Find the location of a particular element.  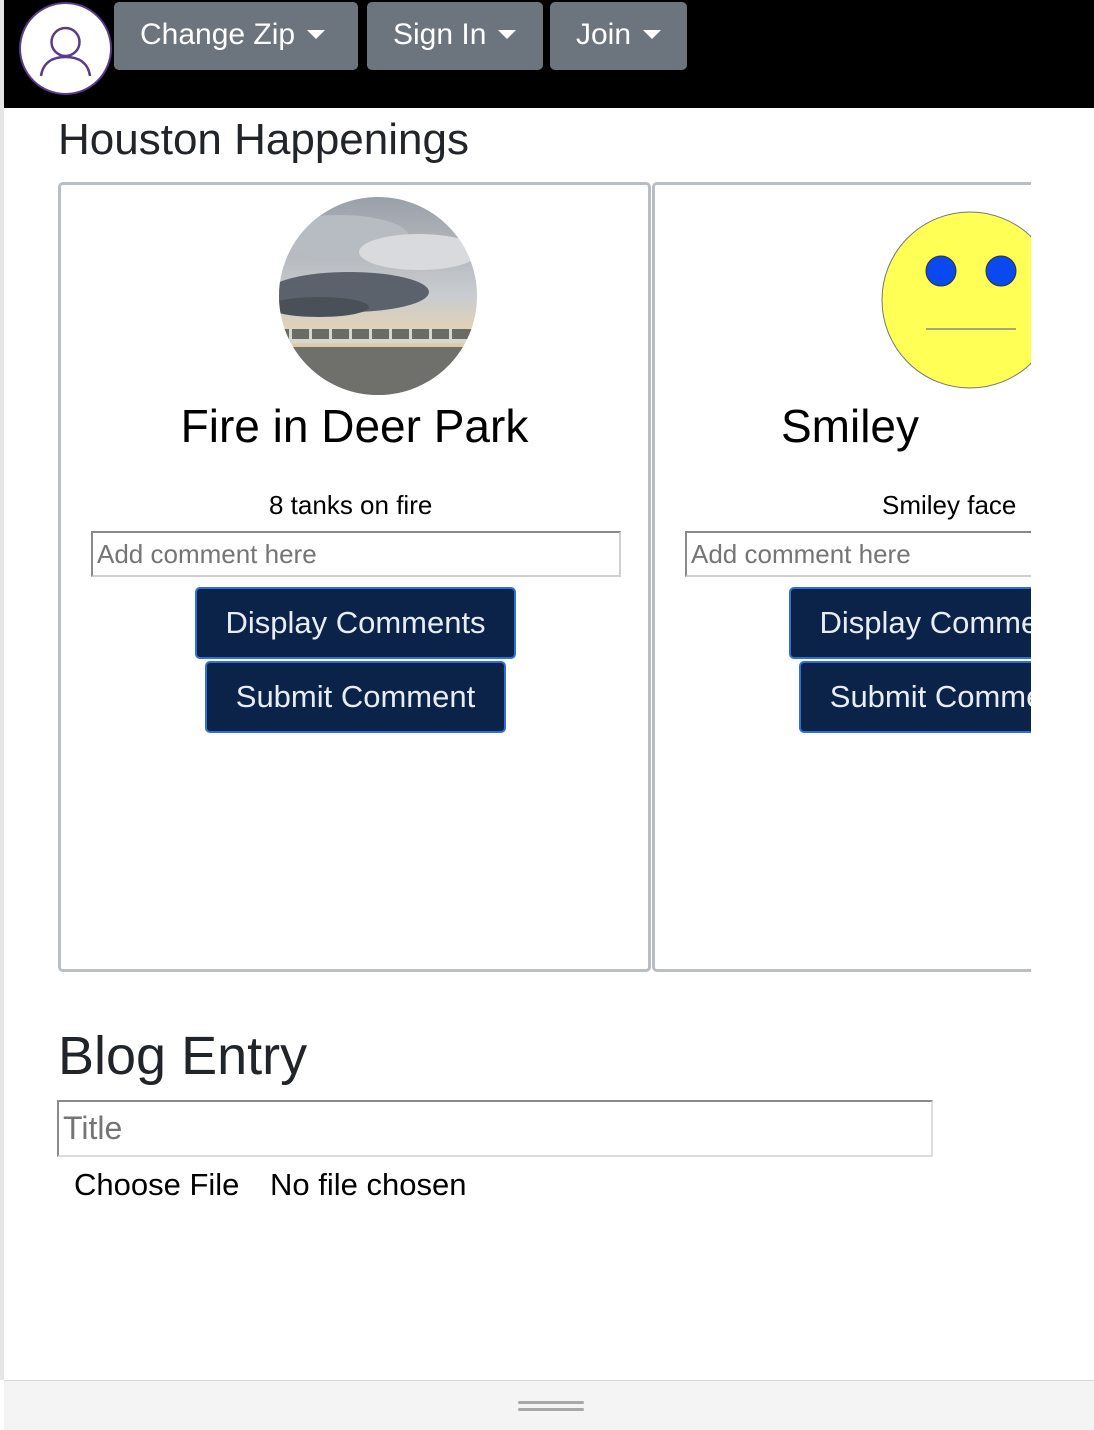

smiley-face-icon is located at coordinates (955, 300).